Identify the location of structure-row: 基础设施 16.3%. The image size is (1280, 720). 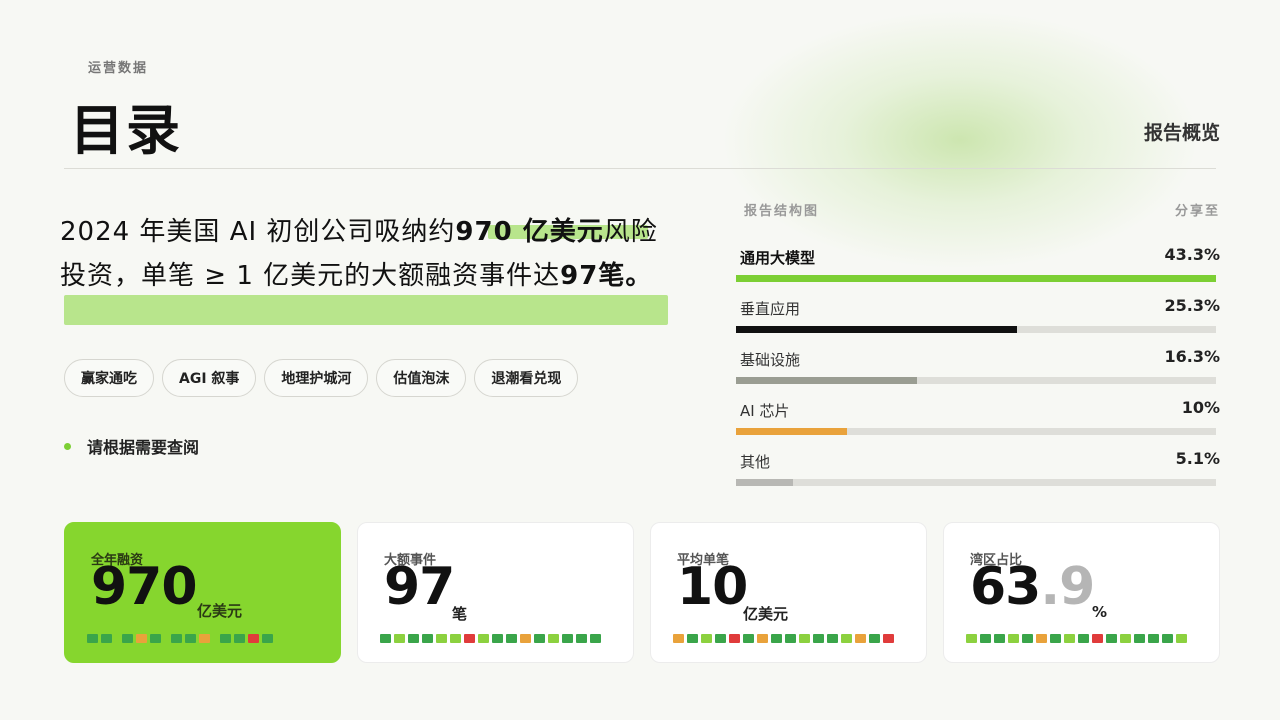
(978, 371).